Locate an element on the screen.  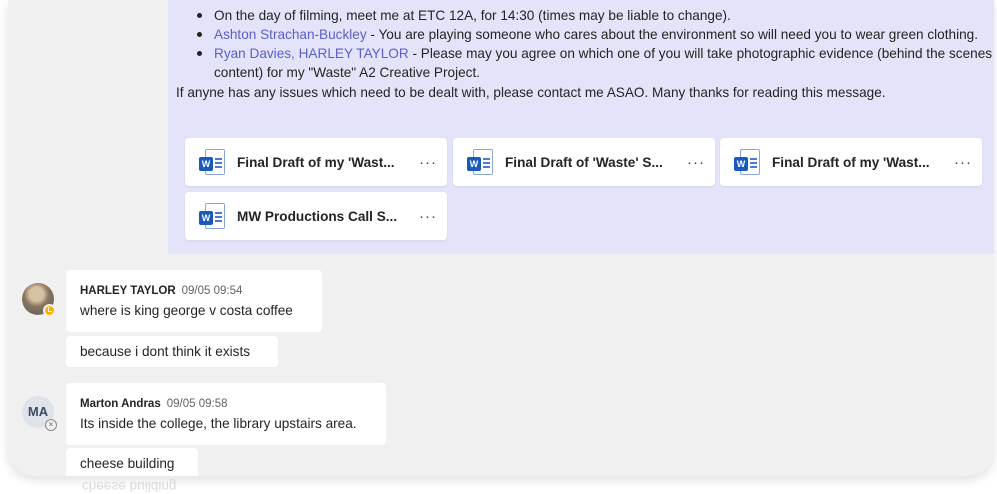
message-header: HARLEY TAYLOR 09/05 09:54 is located at coordinates (194, 284).